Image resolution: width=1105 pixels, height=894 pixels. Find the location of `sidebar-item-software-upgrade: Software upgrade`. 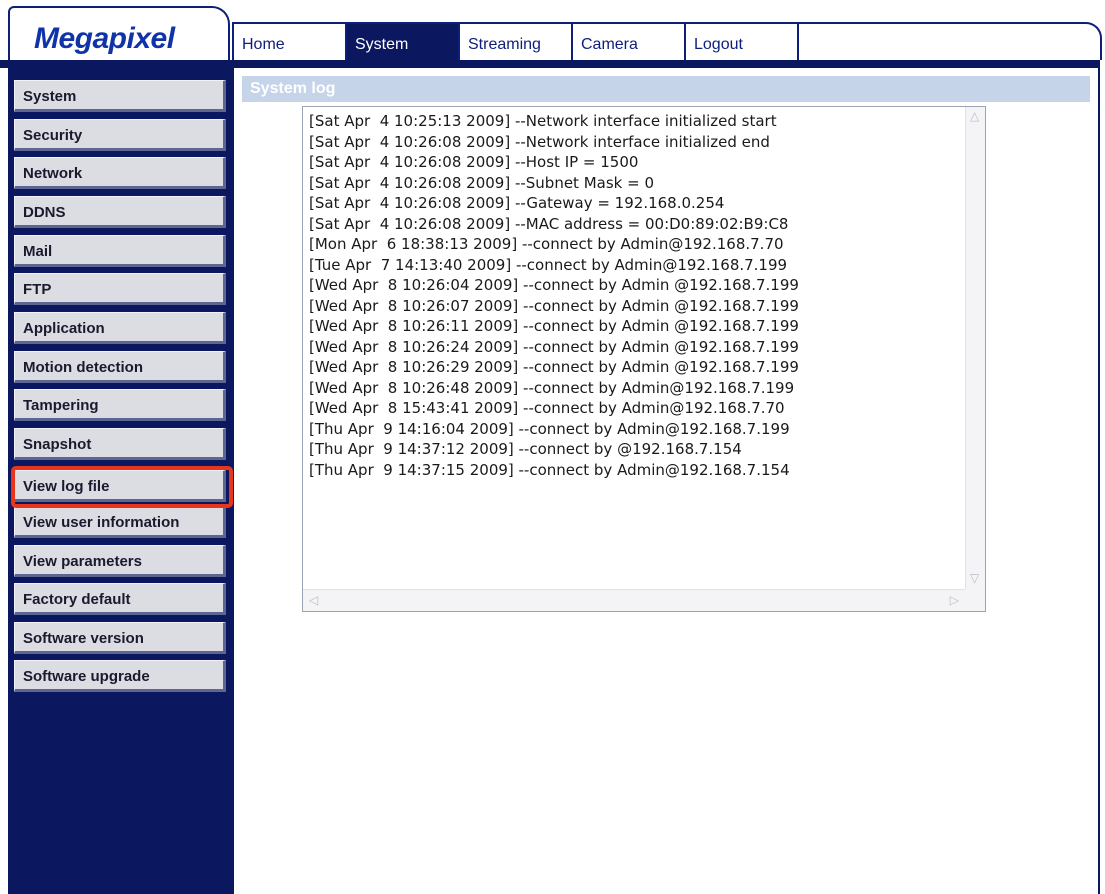

sidebar-item-software-upgrade: Software upgrade is located at coordinates (120, 676).